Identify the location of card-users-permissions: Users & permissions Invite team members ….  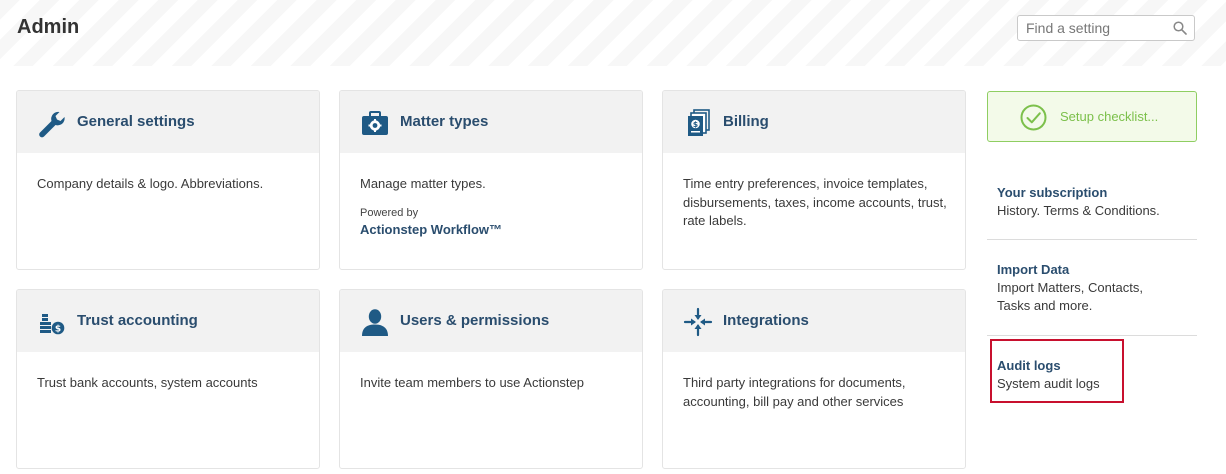
(491, 379).